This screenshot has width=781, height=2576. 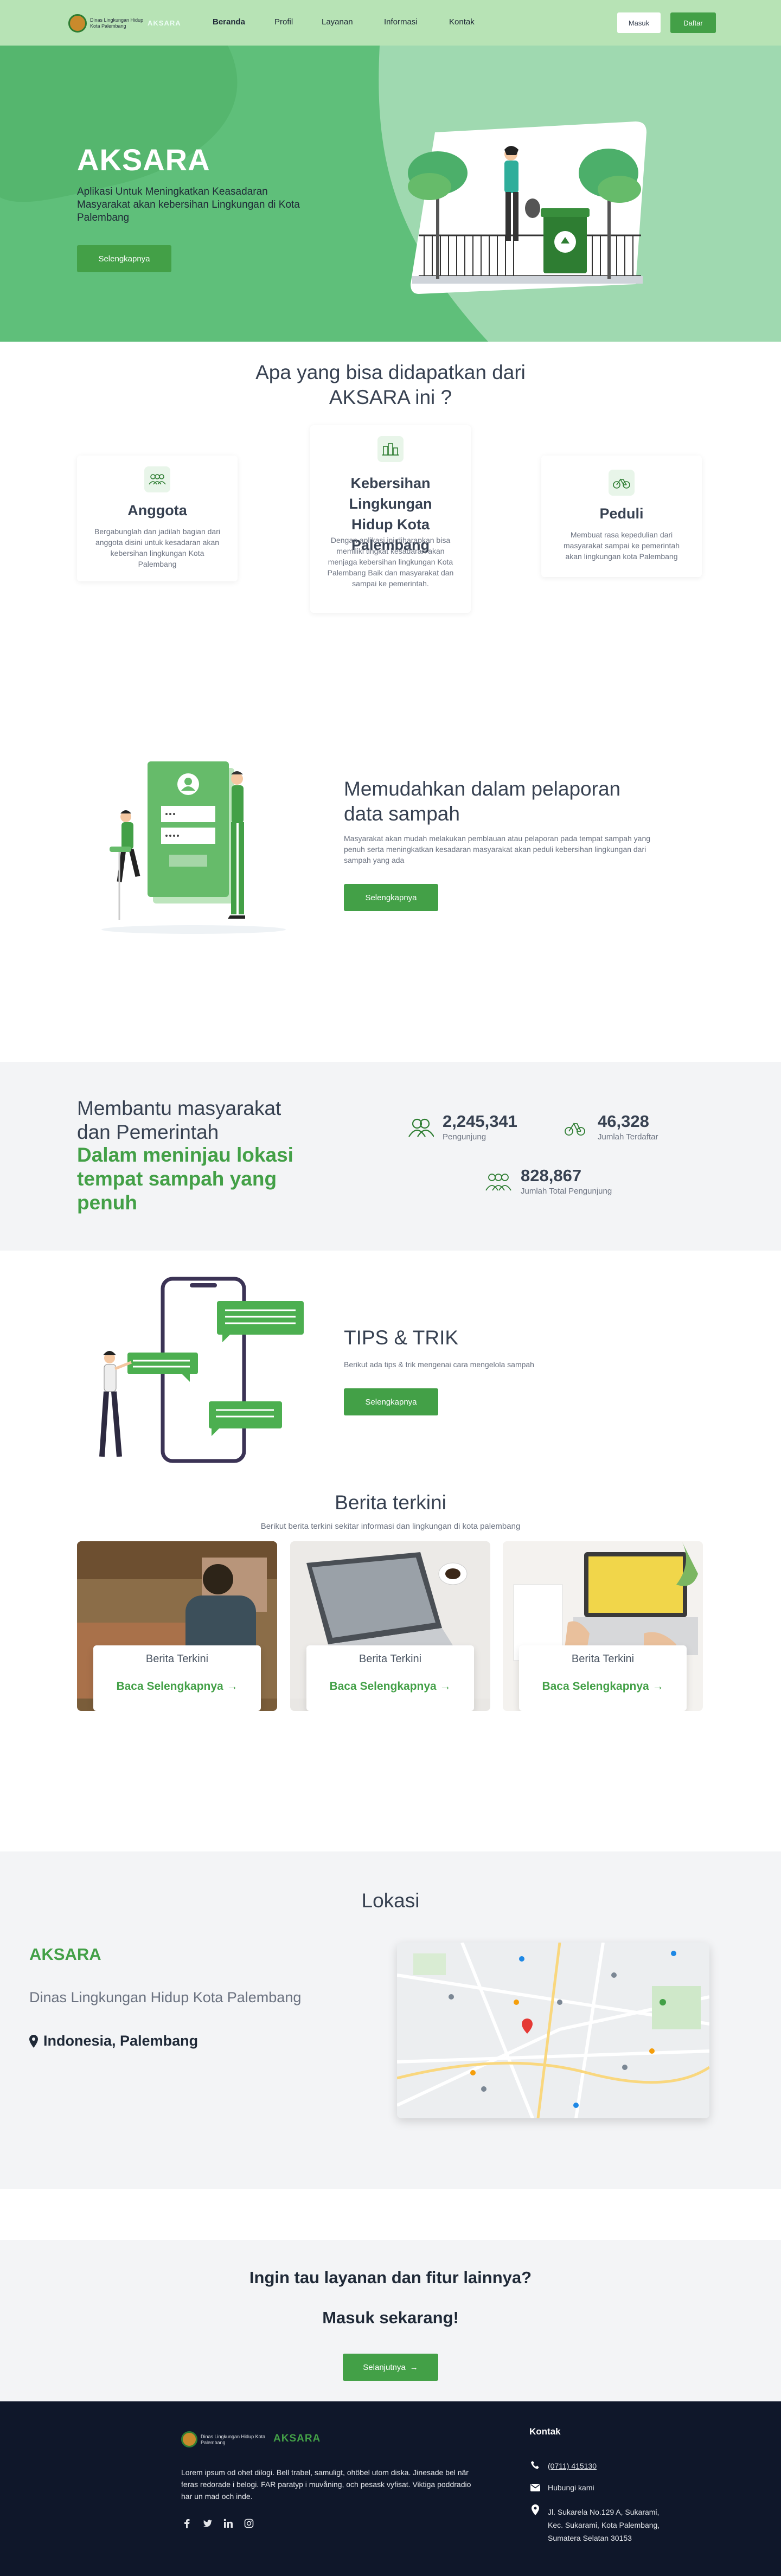 What do you see at coordinates (390, 2277) in the screenshot?
I see `cta-line1: Ingin tau layanan dan fitur lainnya?` at bounding box center [390, 2277].